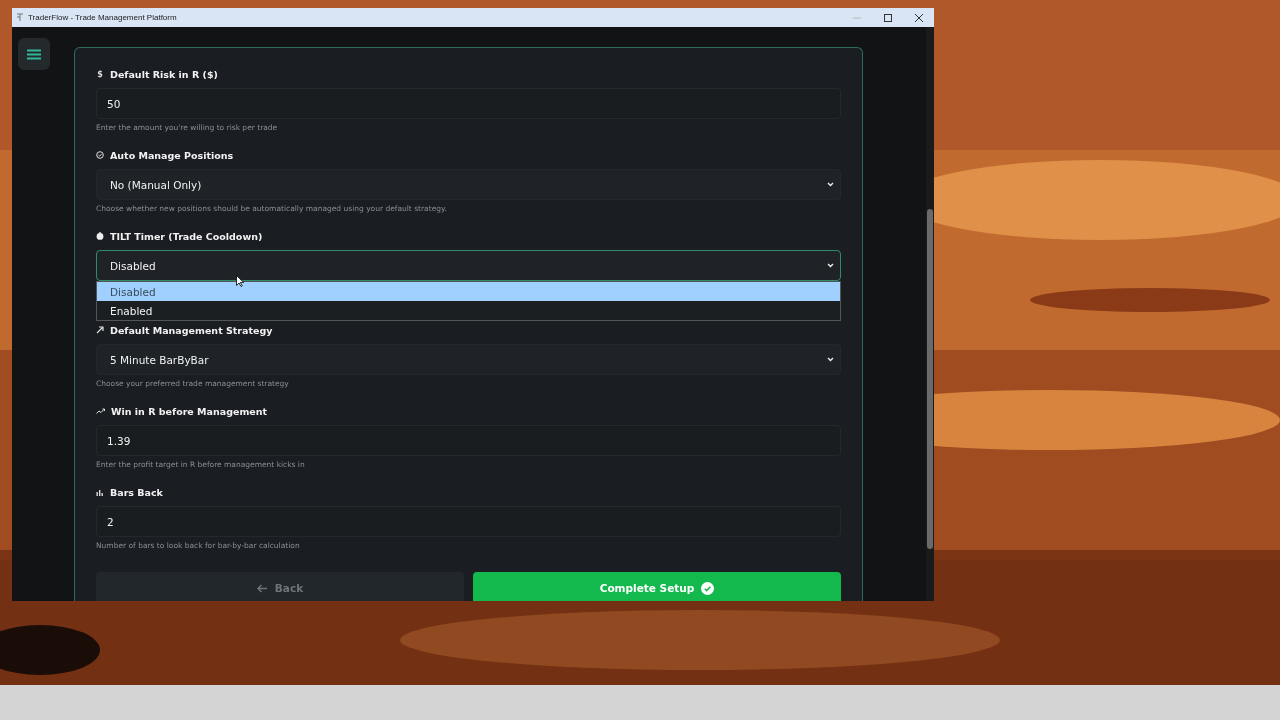  Describe the element at coordinates (102, 17) in the screenshot. I see `window-title: TraderFlow - Trade Management Platform` at that location.